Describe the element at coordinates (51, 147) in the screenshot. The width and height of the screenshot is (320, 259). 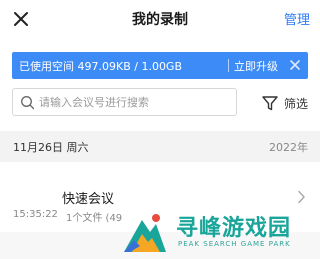
I see `group-date: 11月26日 周六` at that location.